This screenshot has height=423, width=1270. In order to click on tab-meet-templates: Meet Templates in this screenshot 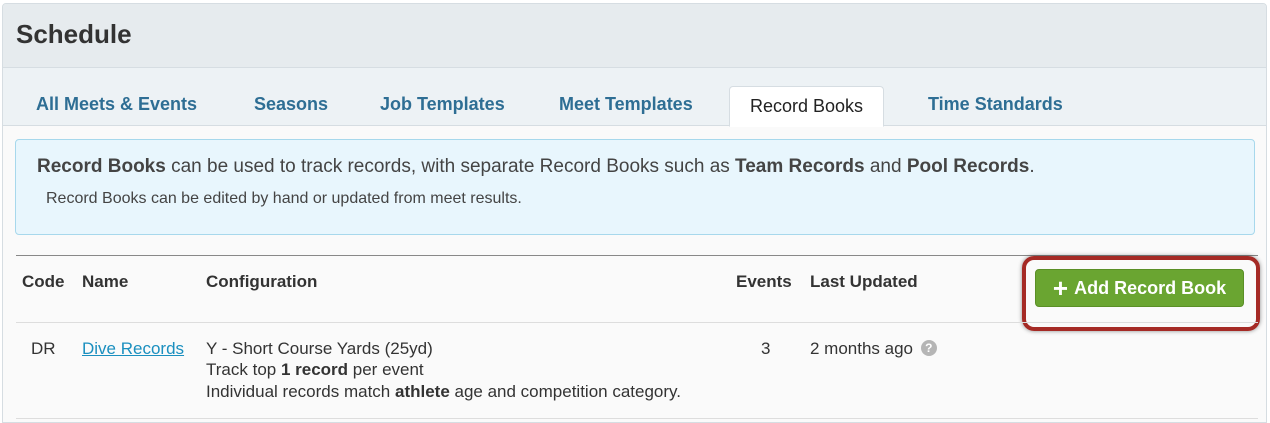, I will do `click(626, 104)`.